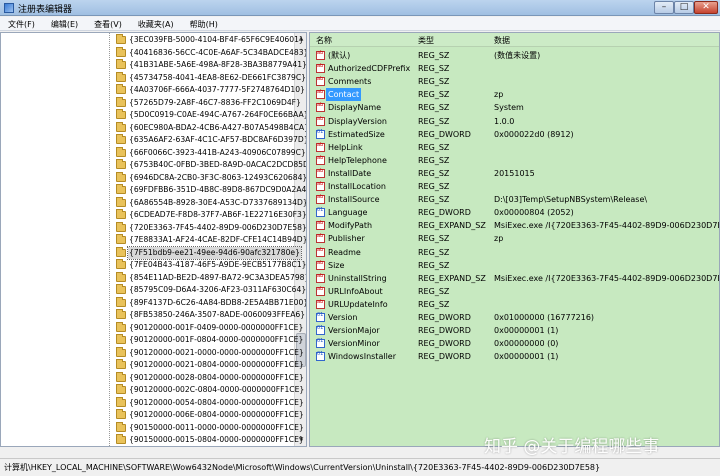 Image resolution: width=720 pixels, height=476 pixels. What do you see at coordinates (502, 40) in the screenshot?
I see `column-data-header: 数据` at bounding box center [502, 40].